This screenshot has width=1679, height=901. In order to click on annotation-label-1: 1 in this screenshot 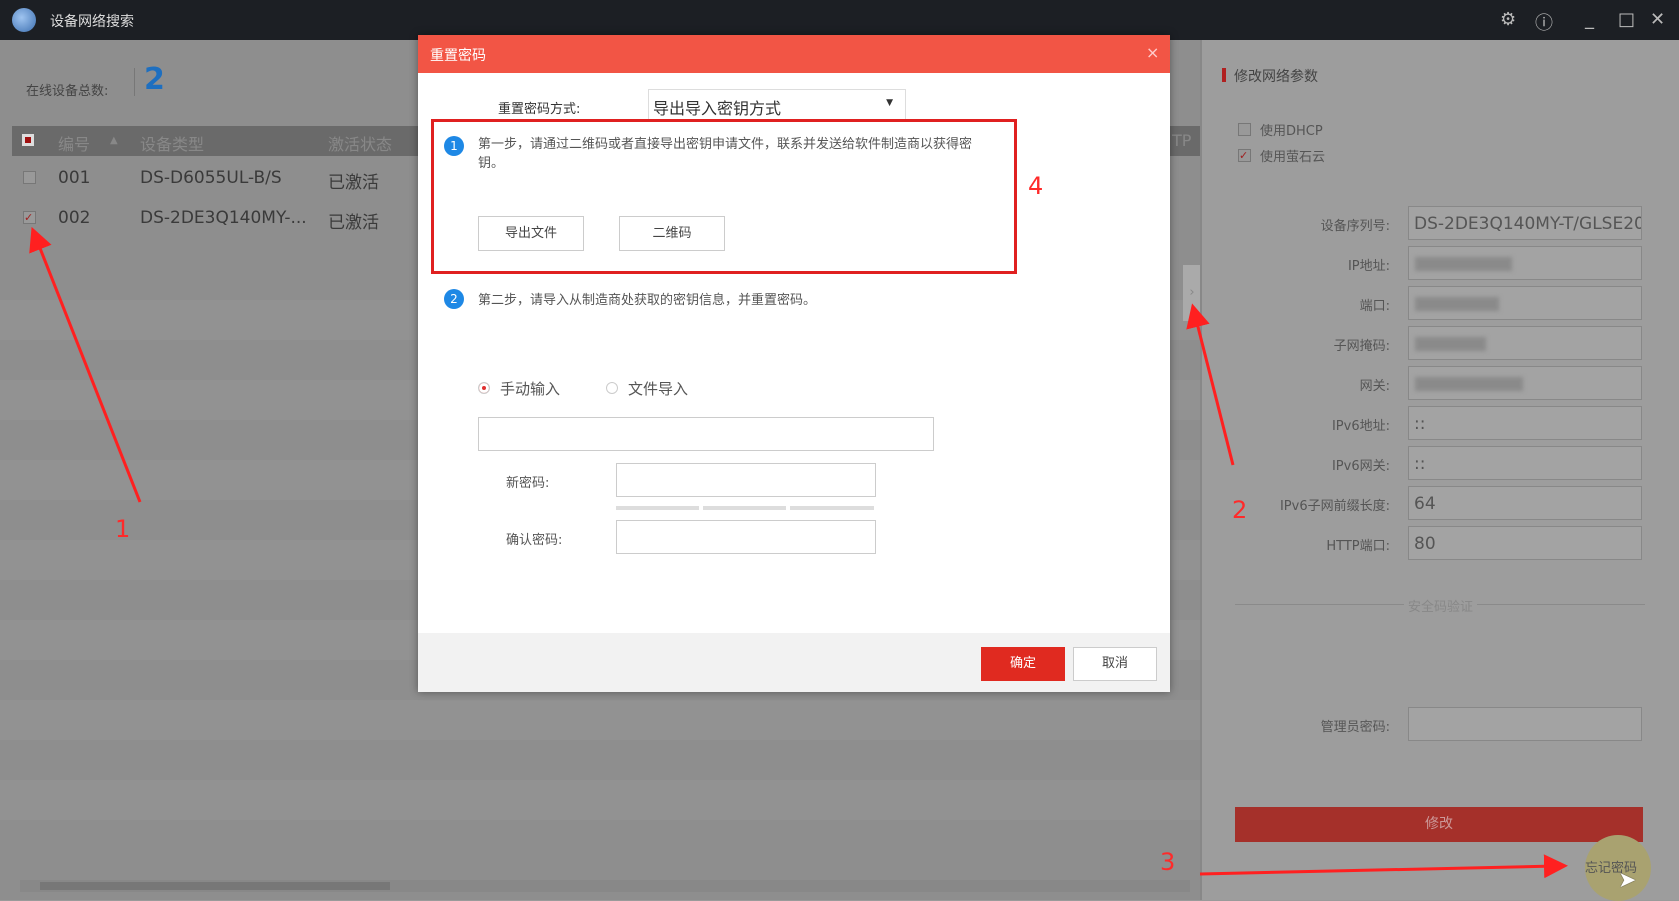, I will do `click(123, 529)`.